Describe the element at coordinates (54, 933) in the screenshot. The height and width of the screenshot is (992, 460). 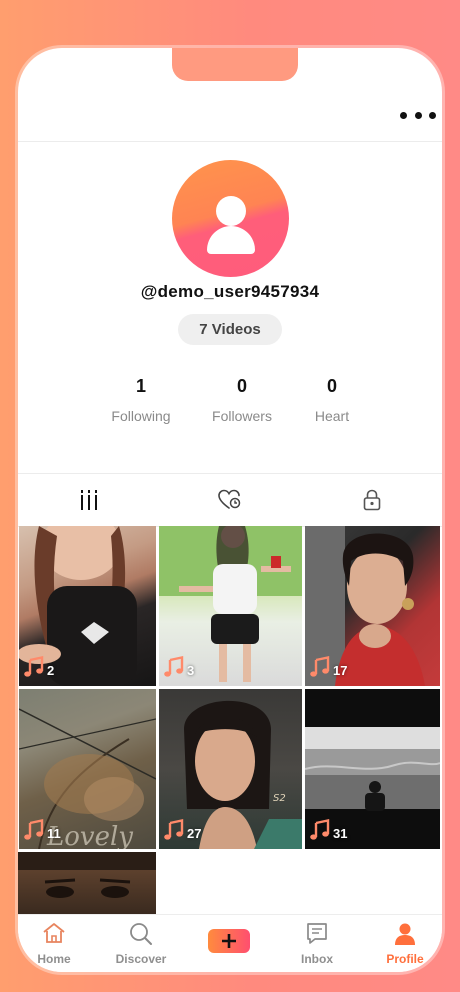
I see `home-icon` at that location.